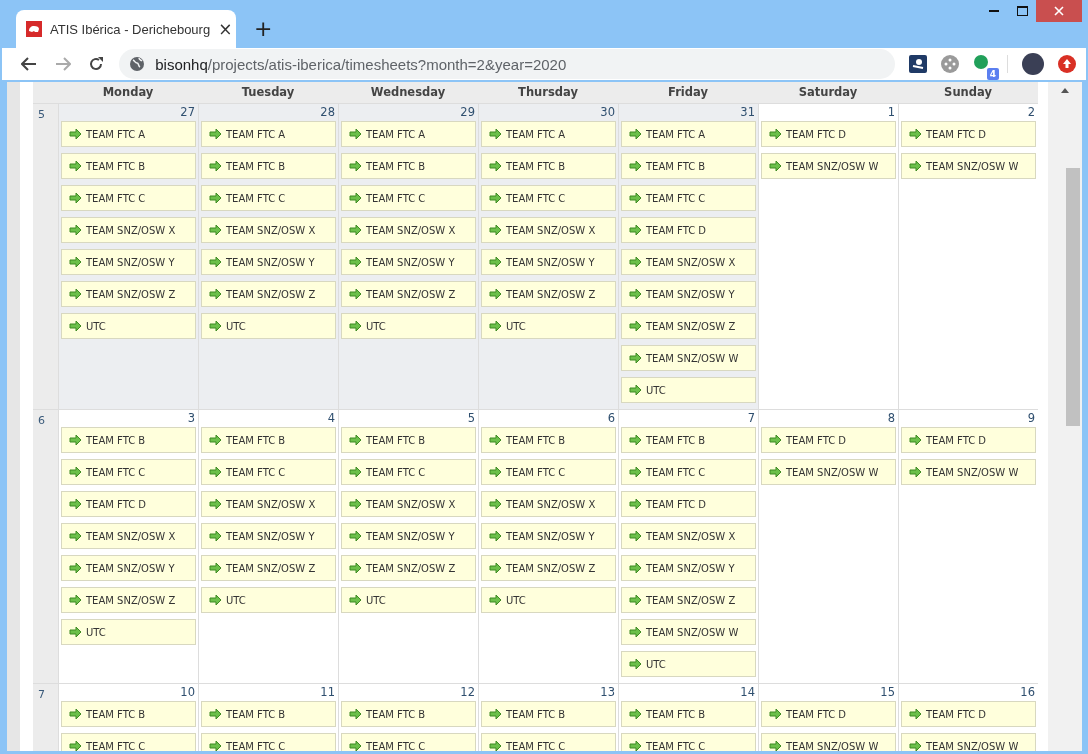 The width and height of the screenshot is (1088, 754). Describe the element at coordinates (28, 64) in the screenshot. I see `back-icon` at that location.